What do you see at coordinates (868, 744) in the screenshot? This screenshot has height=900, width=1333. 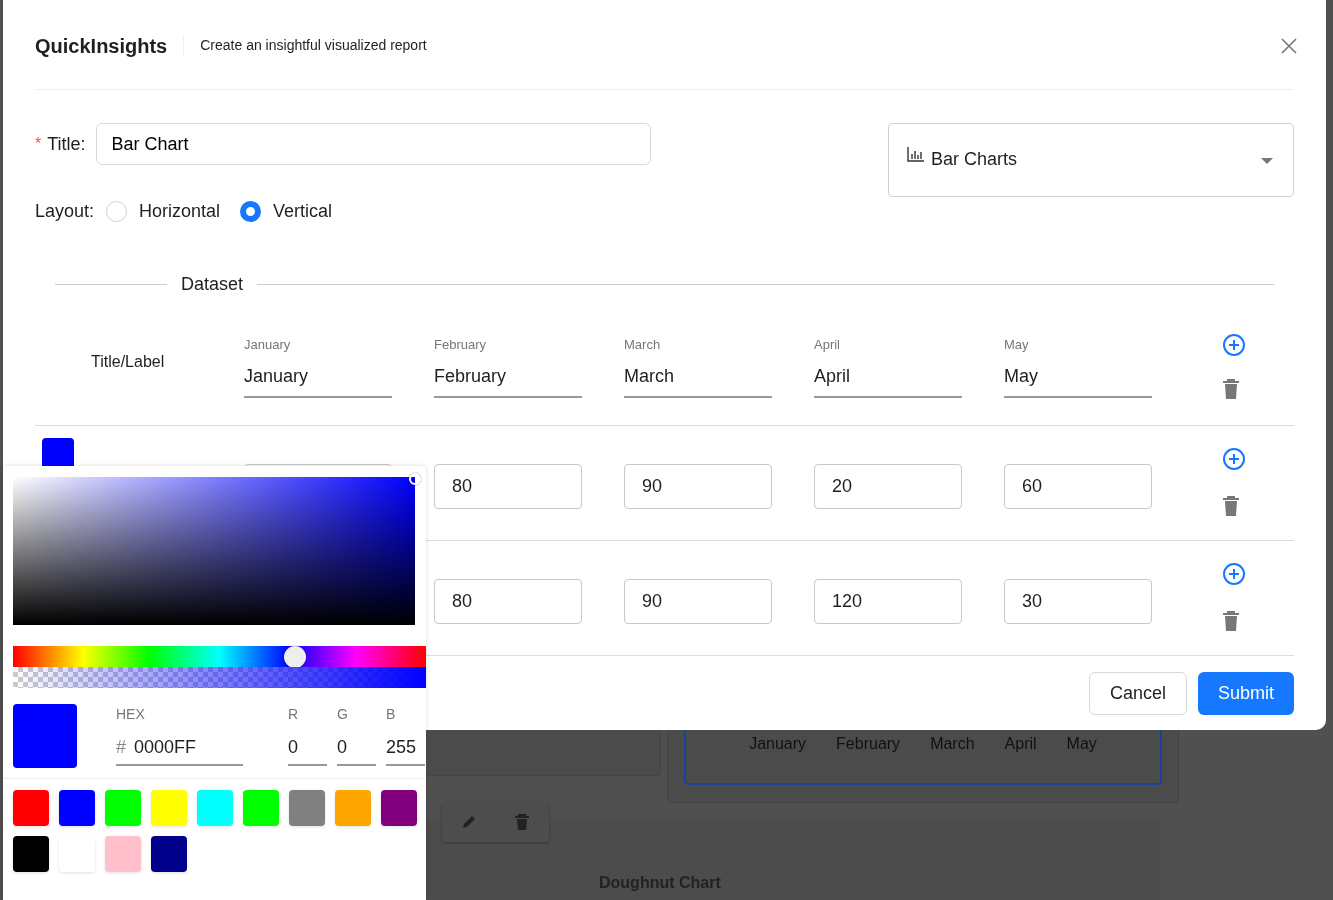 I see `axis-label: February` at bounding box center [868, 744].